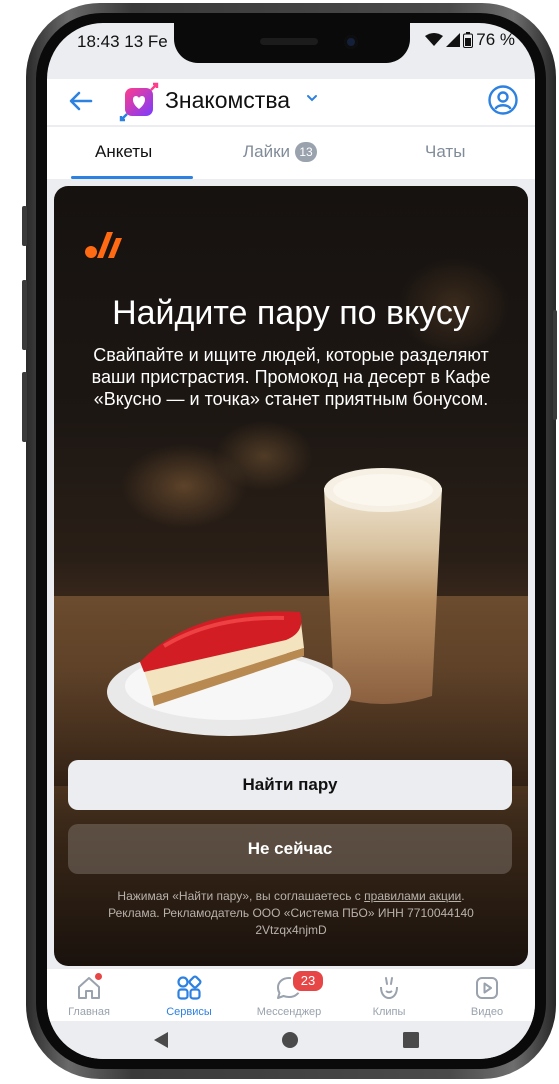  I want to click on disclaimer-end: ., so click(463, 896).